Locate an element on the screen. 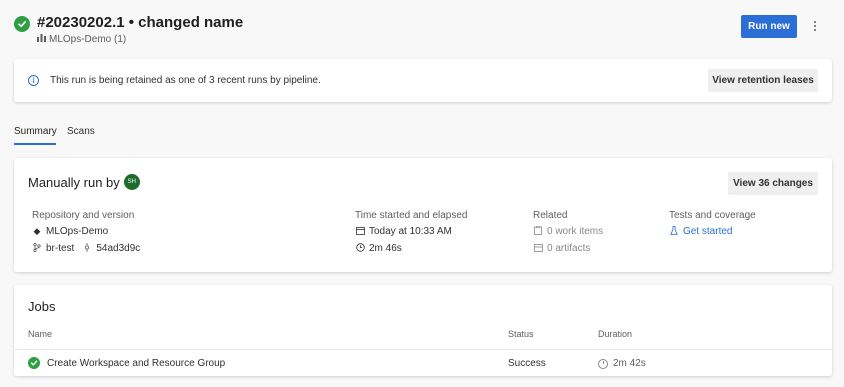 This screenshot has height=387, width=844. run-success-icon is located at coordinates (22, 24).